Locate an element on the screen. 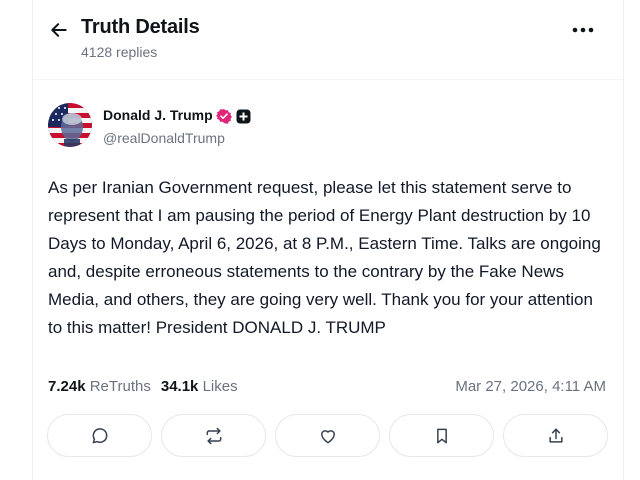 This screenshot has height=480, width=640. share-button is located at coordinates (555, 435).